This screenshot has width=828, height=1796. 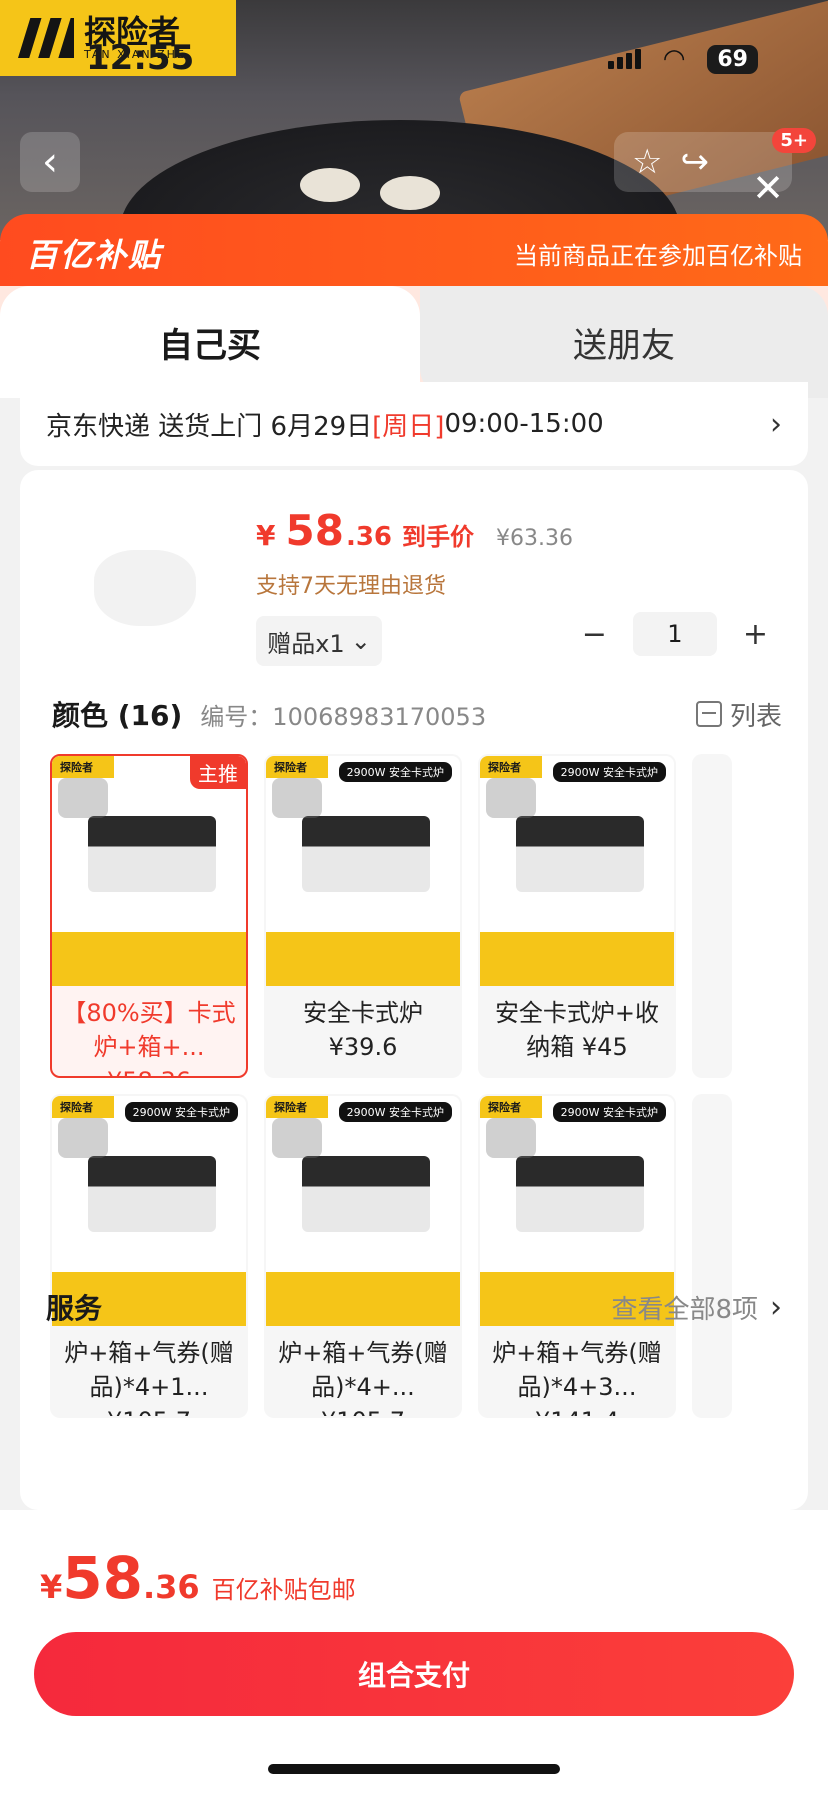 I want to click on status-time: 12:55, so click(x=140, y=58).